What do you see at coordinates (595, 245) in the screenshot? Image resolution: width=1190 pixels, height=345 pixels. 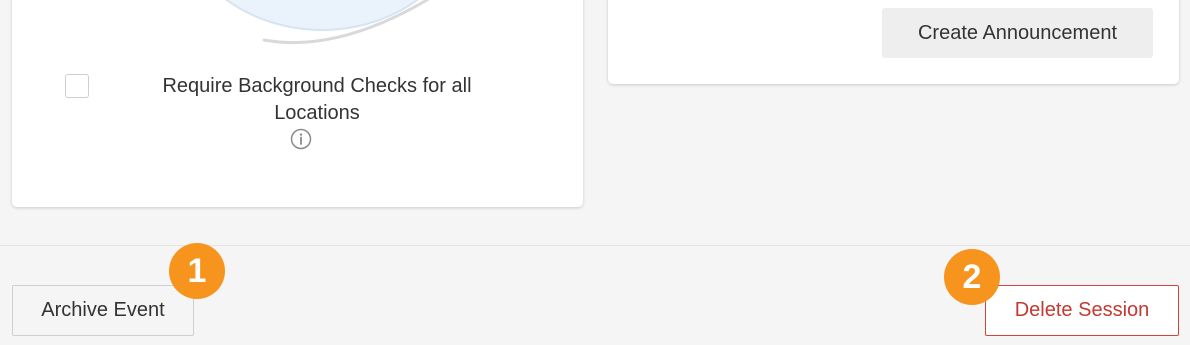 I see `footer-divider` at bounding box center [595, 245].